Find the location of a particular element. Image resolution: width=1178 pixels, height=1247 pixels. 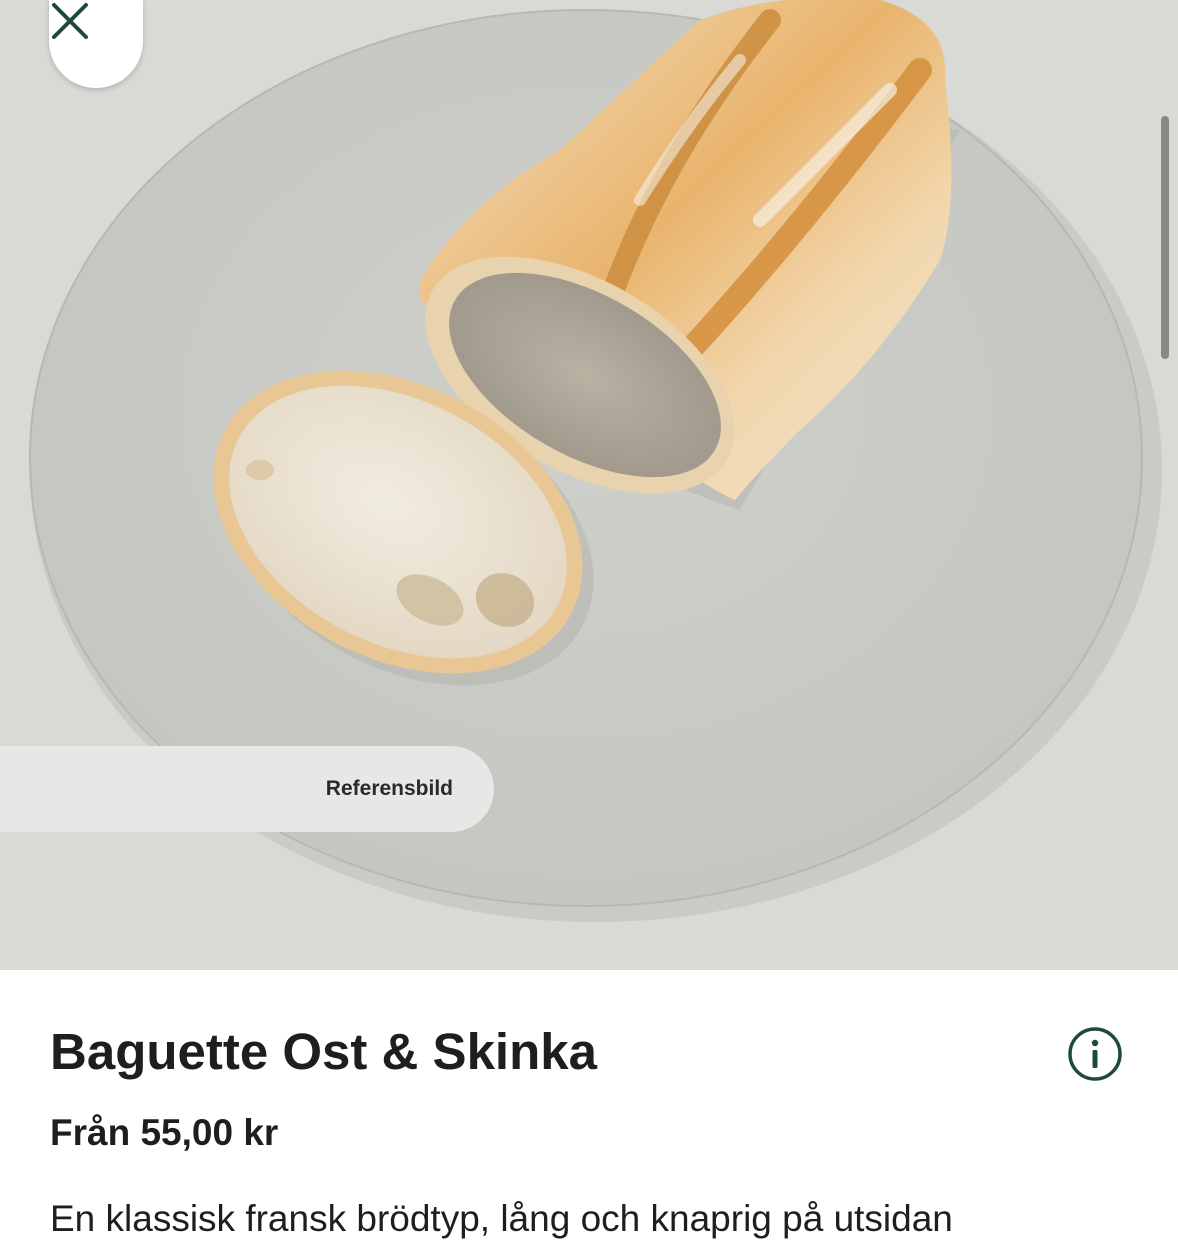

scrollbar is located at coordinates (1165, 237).